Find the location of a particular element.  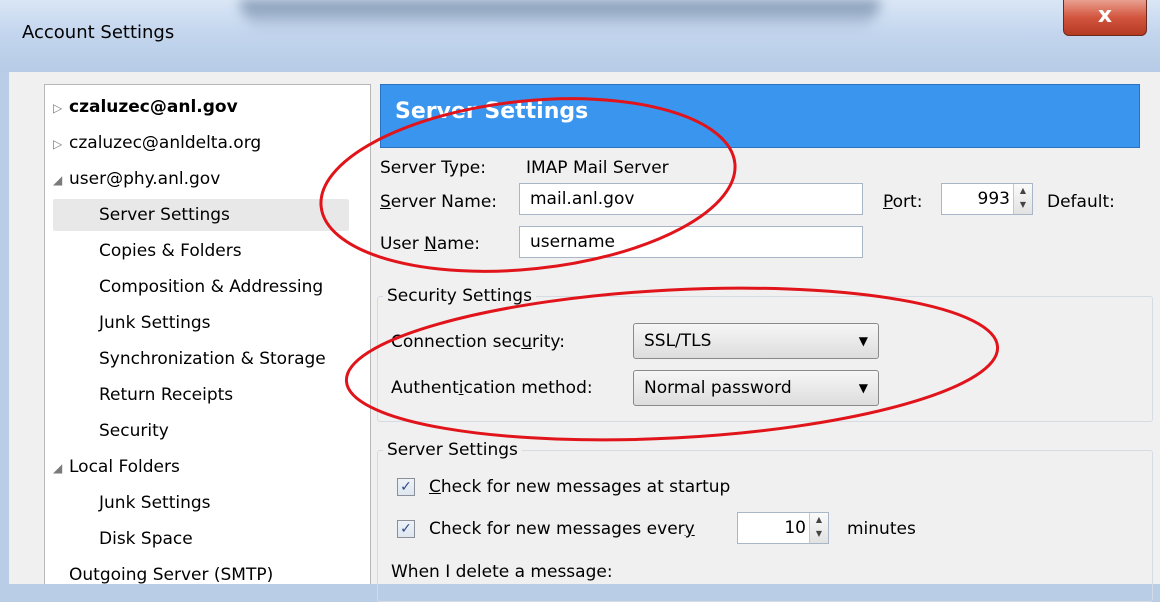

check-every-checkbox: ✓ is located at coordinates (406, 529).